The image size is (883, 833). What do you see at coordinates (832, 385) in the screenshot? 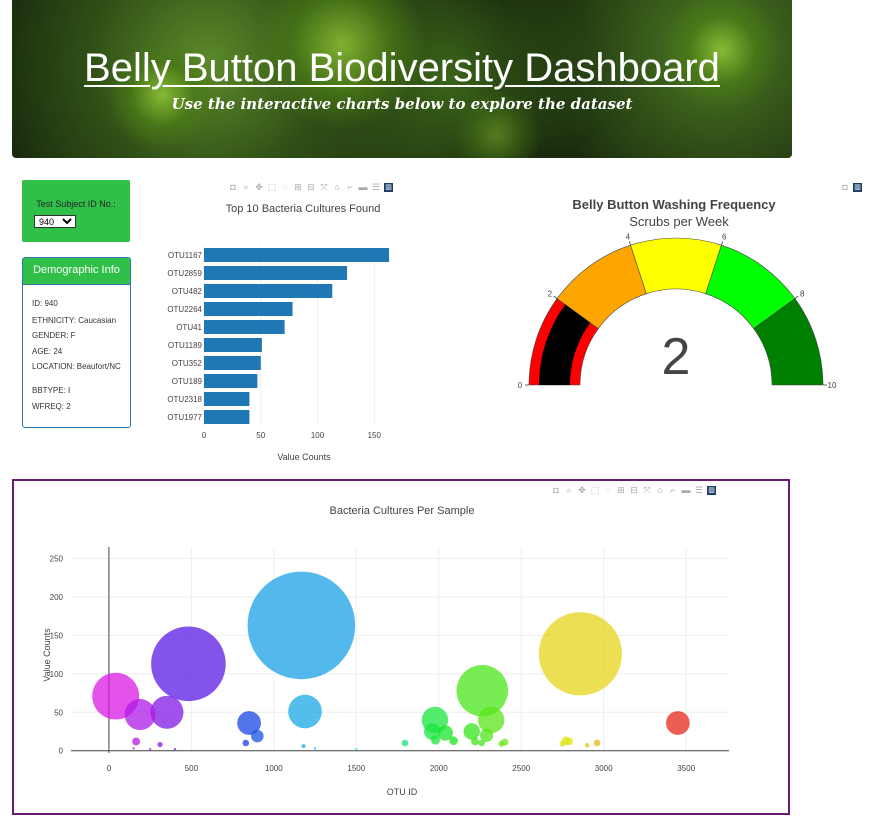
I see `gauge-tick-label: 10` at bounding box center [832, 385].